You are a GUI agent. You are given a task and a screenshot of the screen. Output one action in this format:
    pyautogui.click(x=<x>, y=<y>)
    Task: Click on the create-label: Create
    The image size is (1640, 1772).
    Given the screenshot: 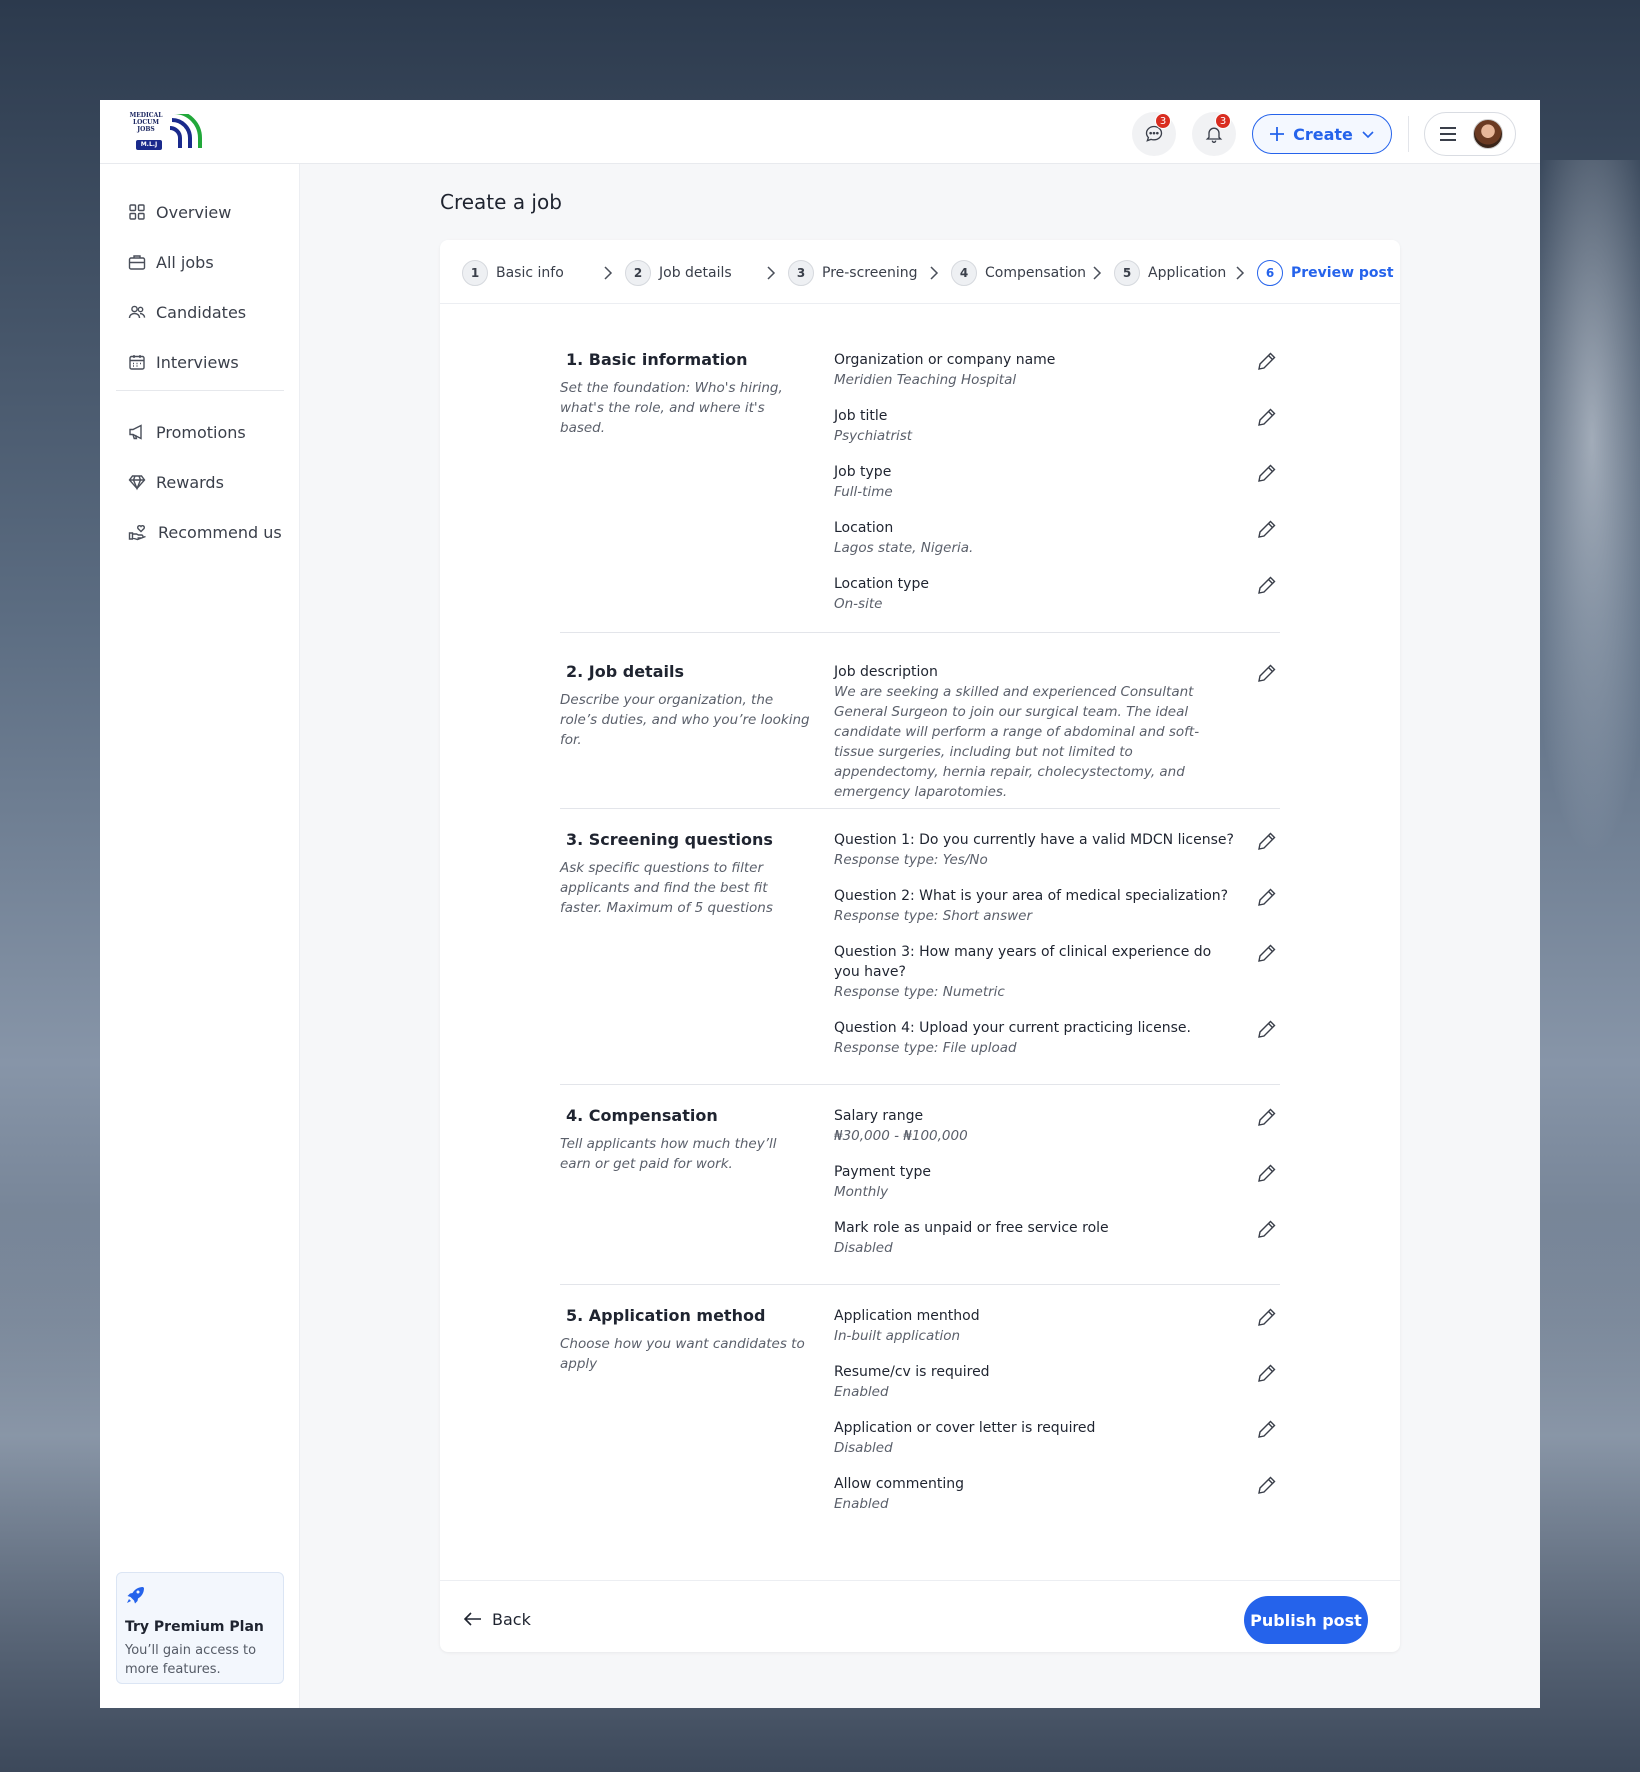 What is the action you would take?
    pyautogui.click(x=1323, y=134)
    